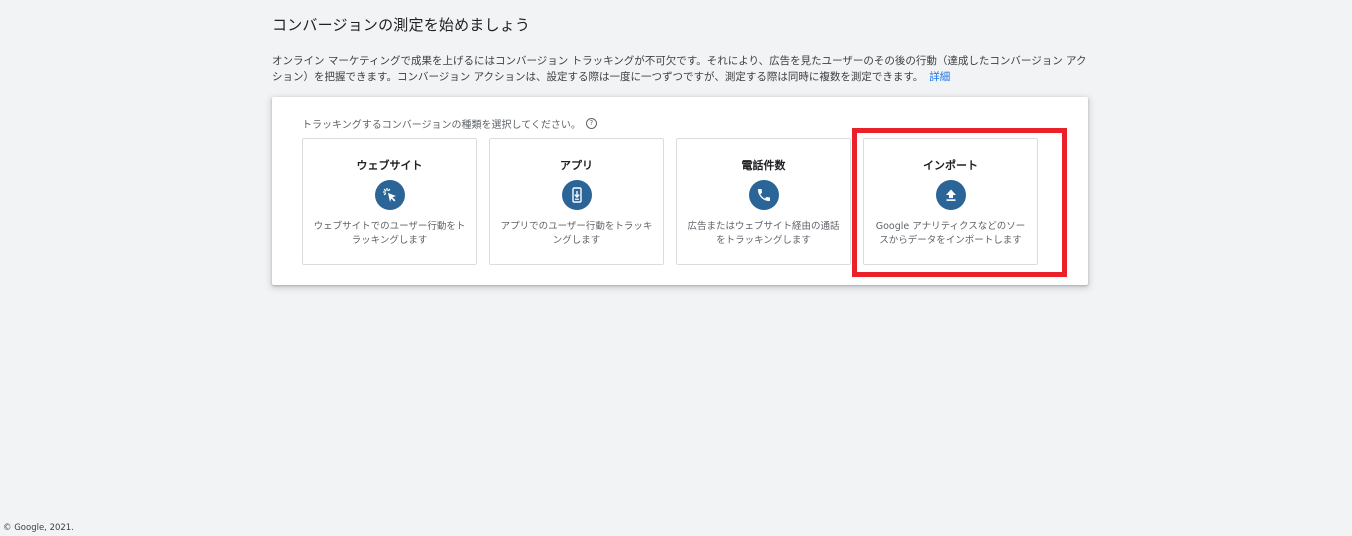 The image size is (1352, 536). I want to click on card-website: ウェブサイト ウェブサイトでのユーザー行動をトラッキングします, so click(389, 201).